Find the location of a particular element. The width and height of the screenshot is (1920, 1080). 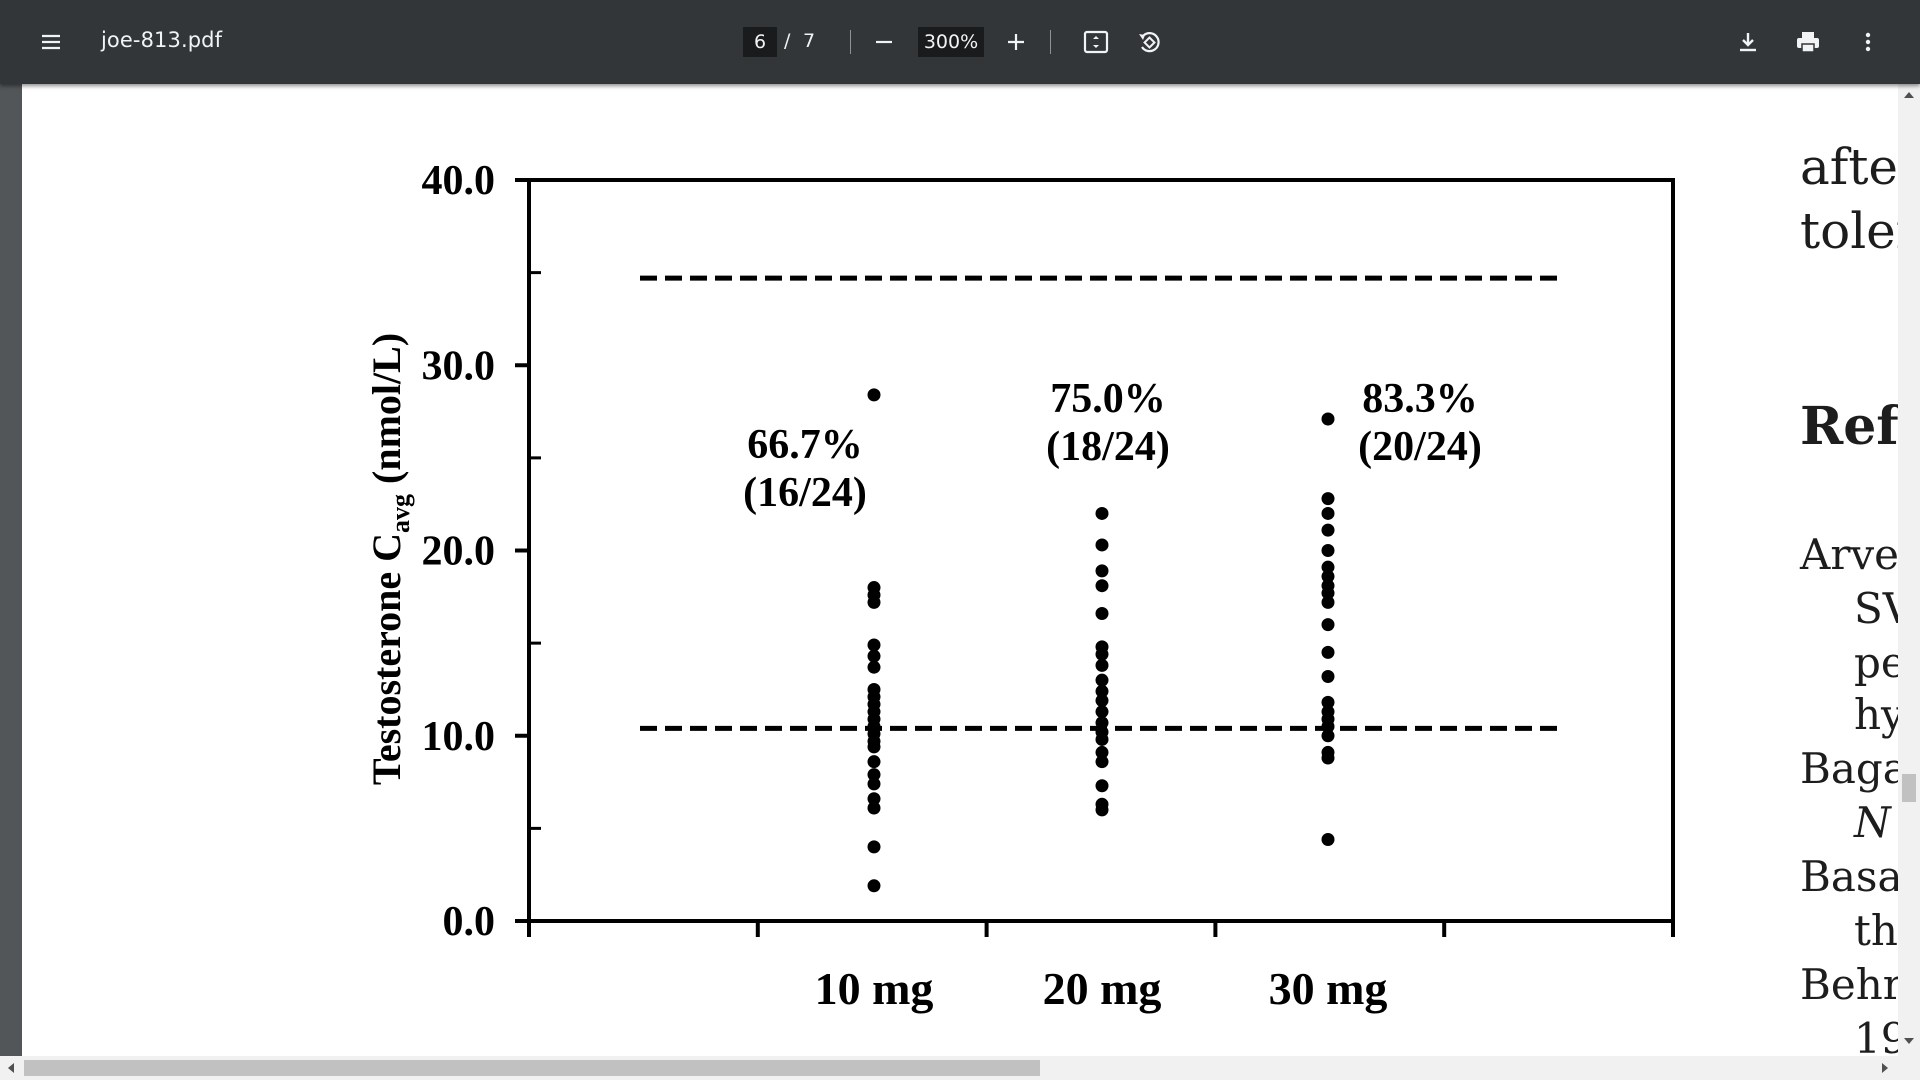

reference-line: Behr is located at coordinates (1849, 984).